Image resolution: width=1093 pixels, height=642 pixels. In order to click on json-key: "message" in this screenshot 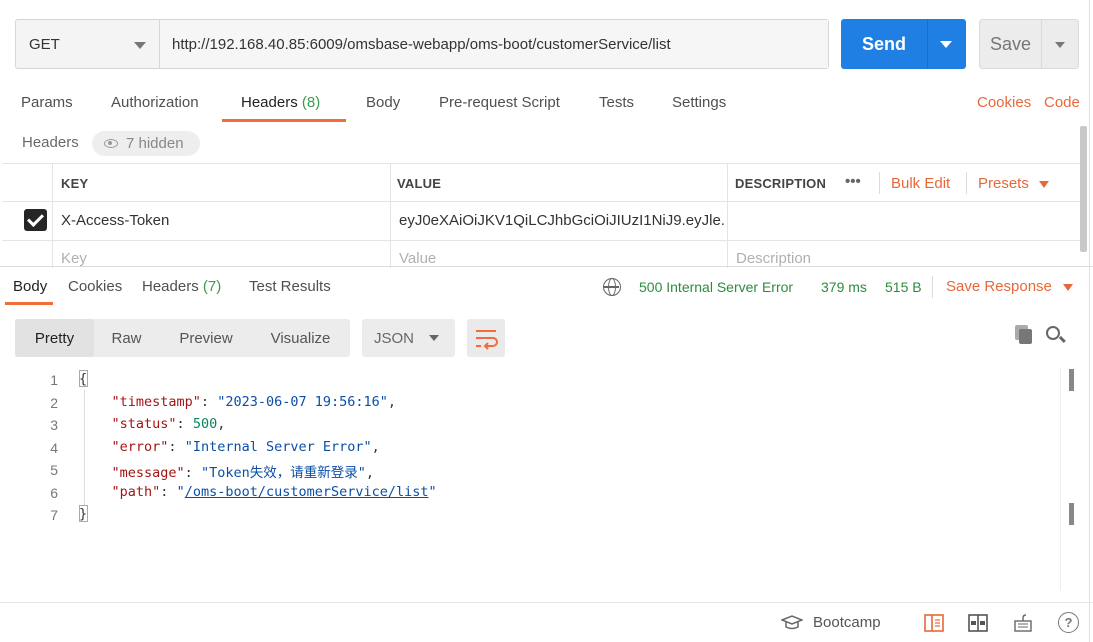, I will do `click(148, 473)`.